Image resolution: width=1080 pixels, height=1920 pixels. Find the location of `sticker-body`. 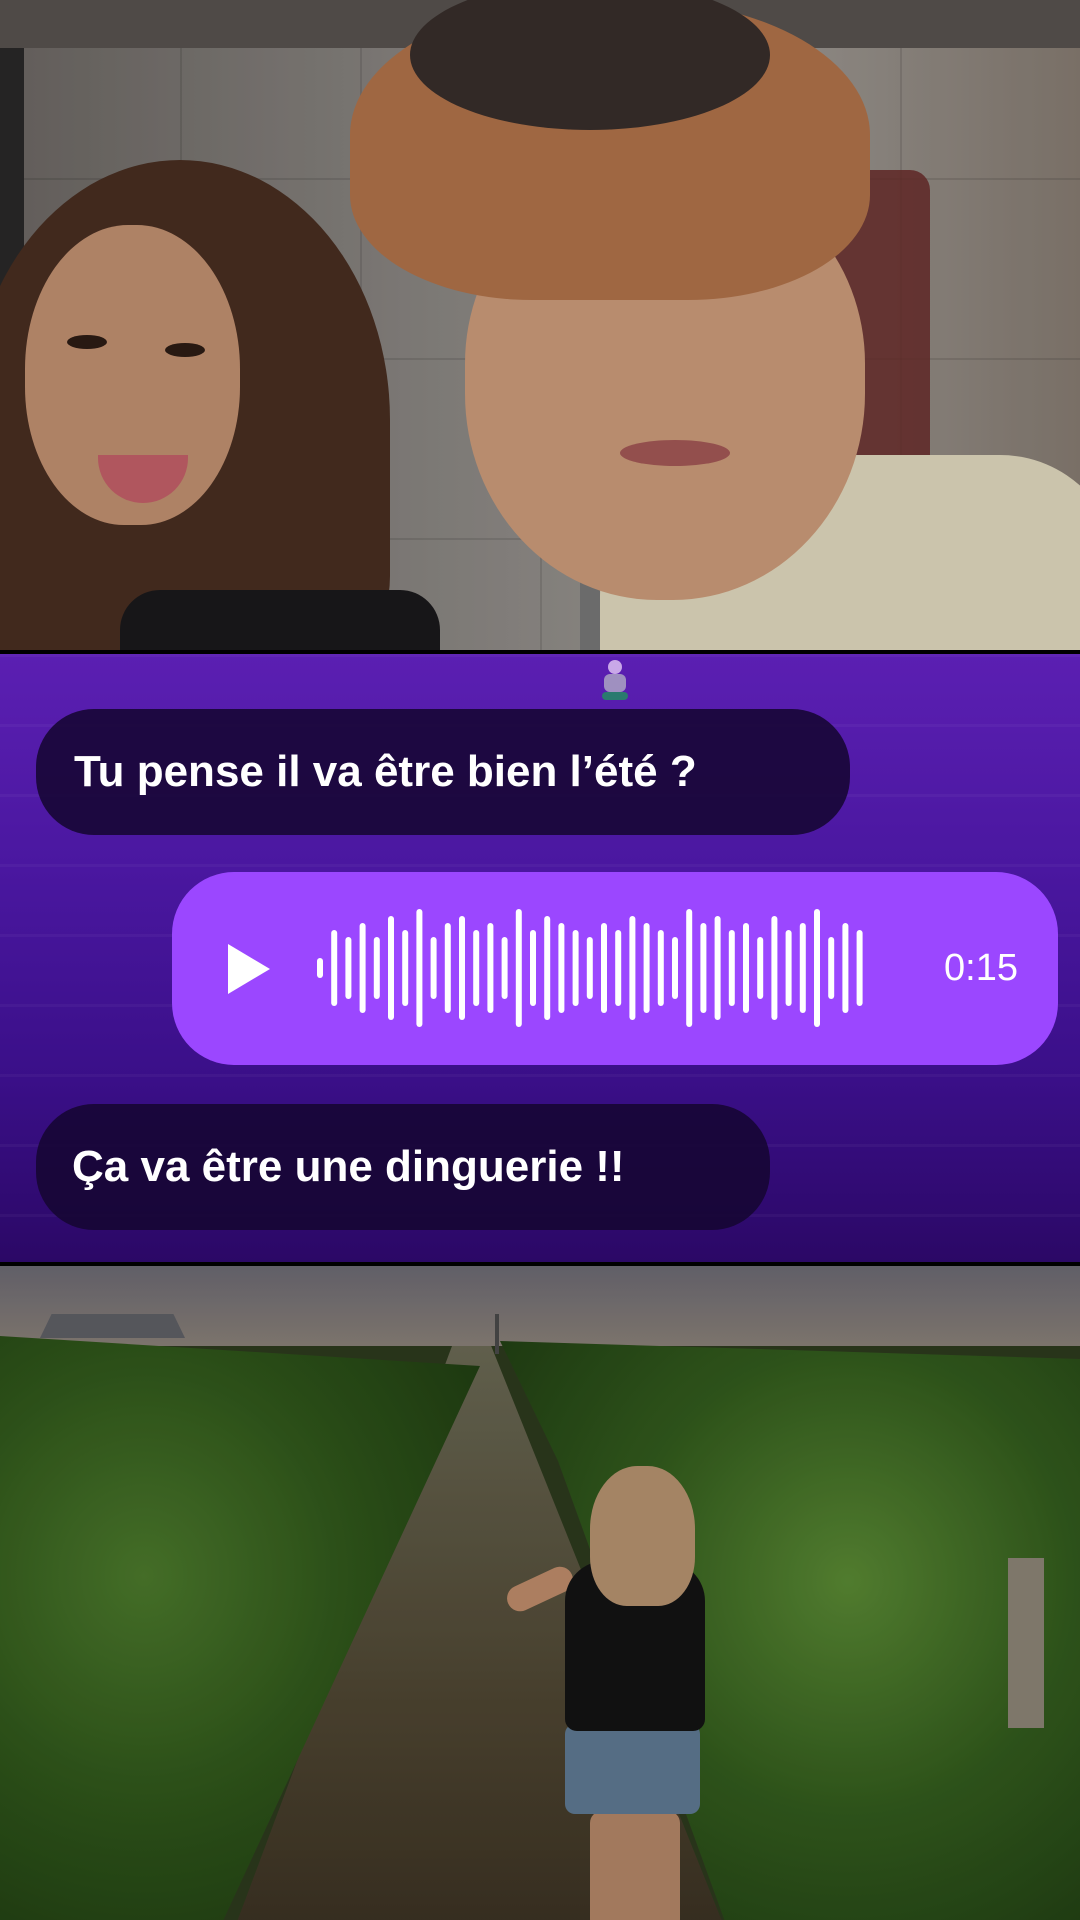

sticker-body is located at coordinates (615, 683).